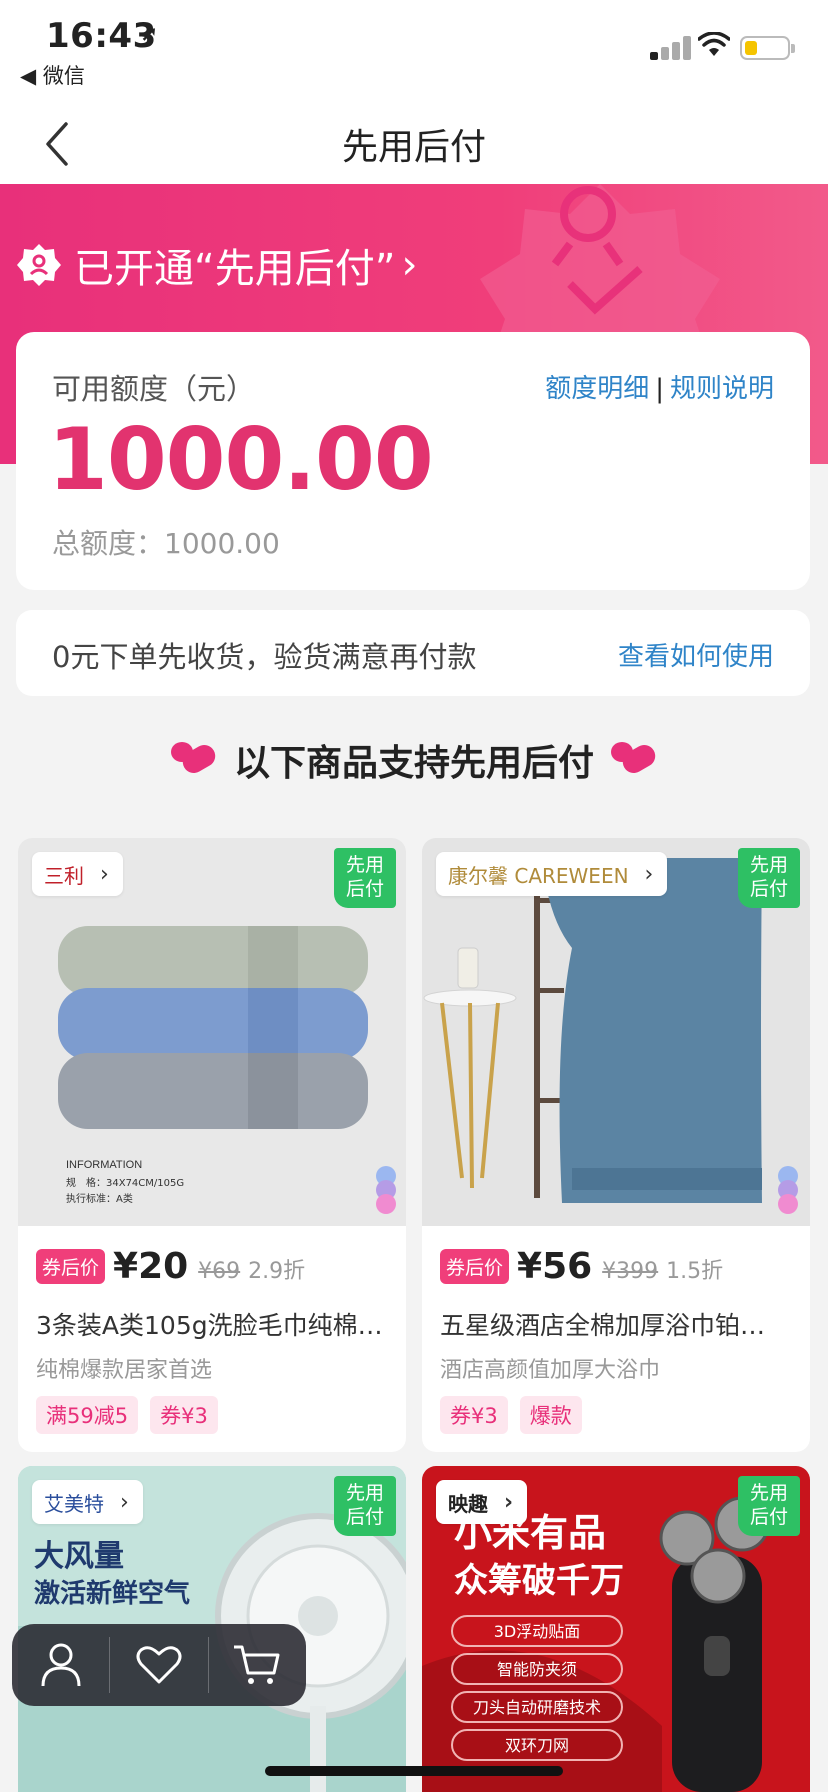  I want to click on profile-button, so click(60, 1665).